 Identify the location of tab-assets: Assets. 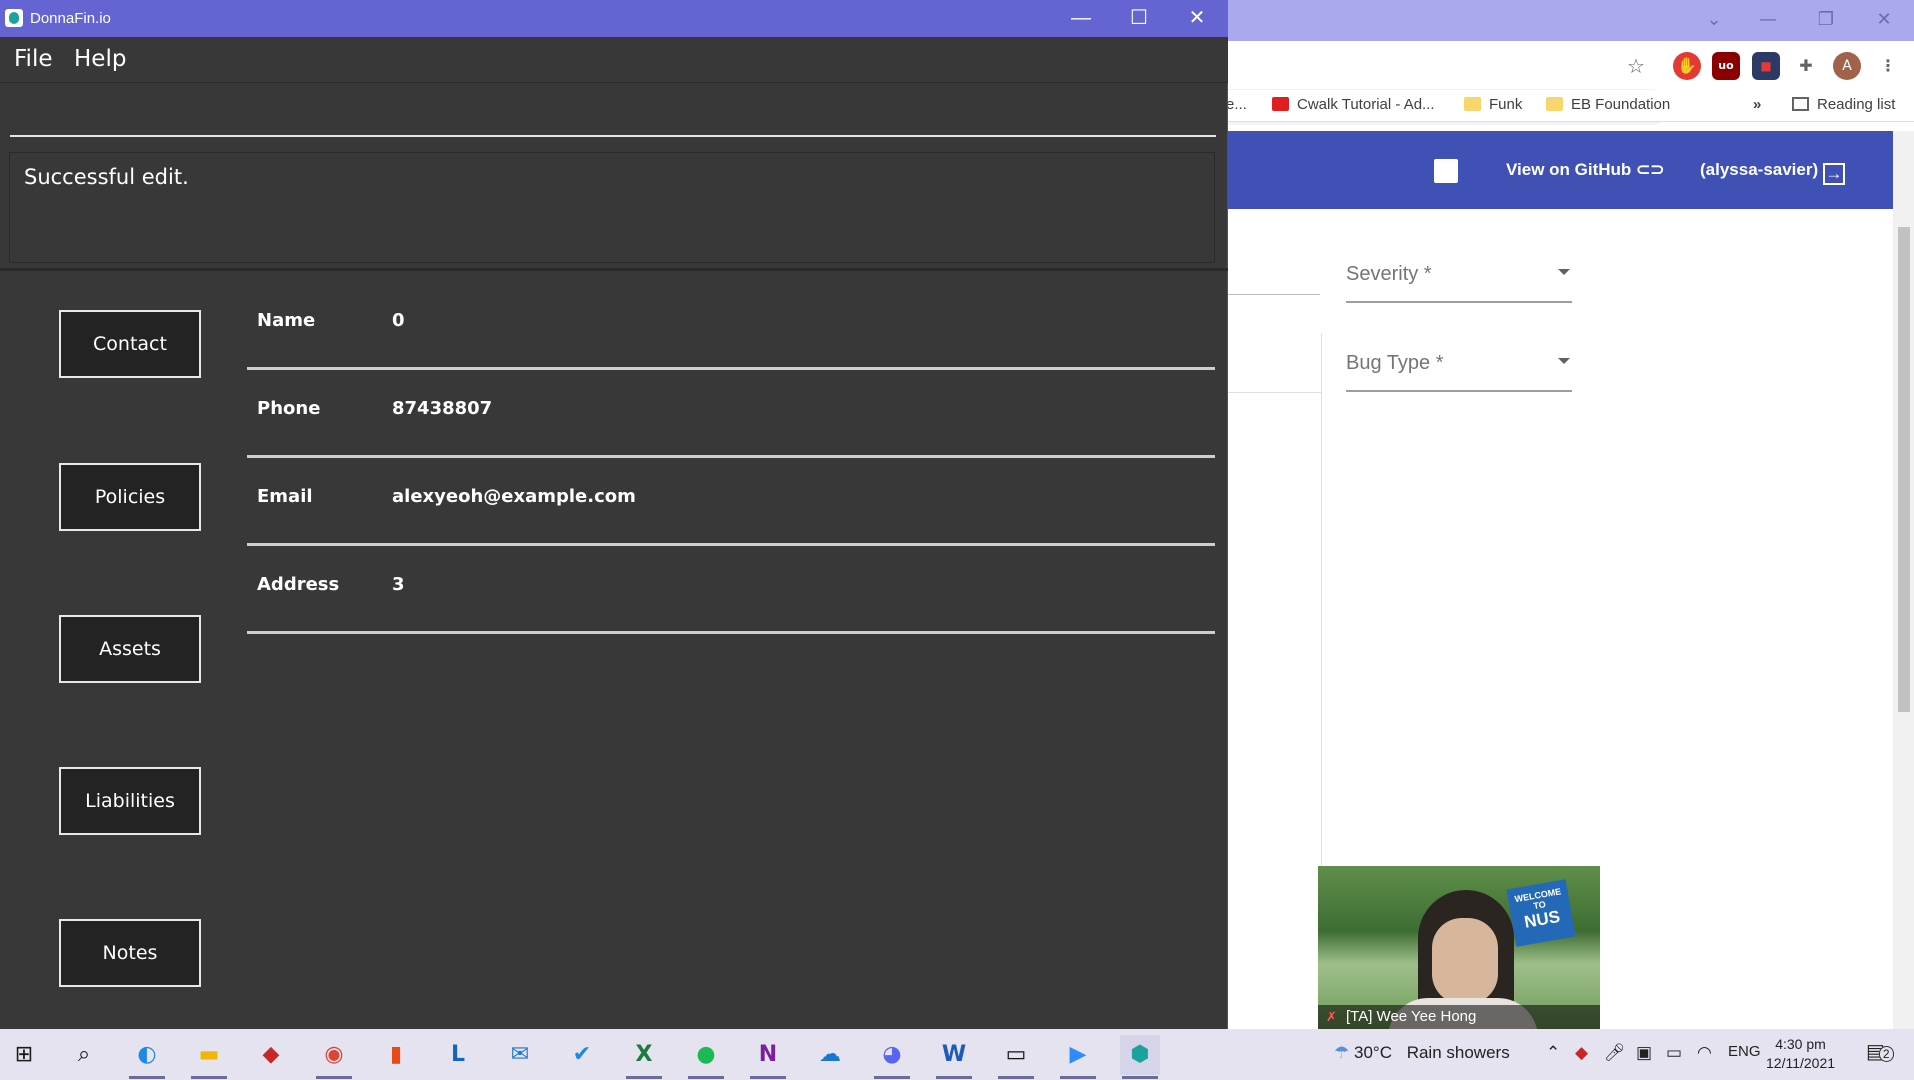
(130, 649).